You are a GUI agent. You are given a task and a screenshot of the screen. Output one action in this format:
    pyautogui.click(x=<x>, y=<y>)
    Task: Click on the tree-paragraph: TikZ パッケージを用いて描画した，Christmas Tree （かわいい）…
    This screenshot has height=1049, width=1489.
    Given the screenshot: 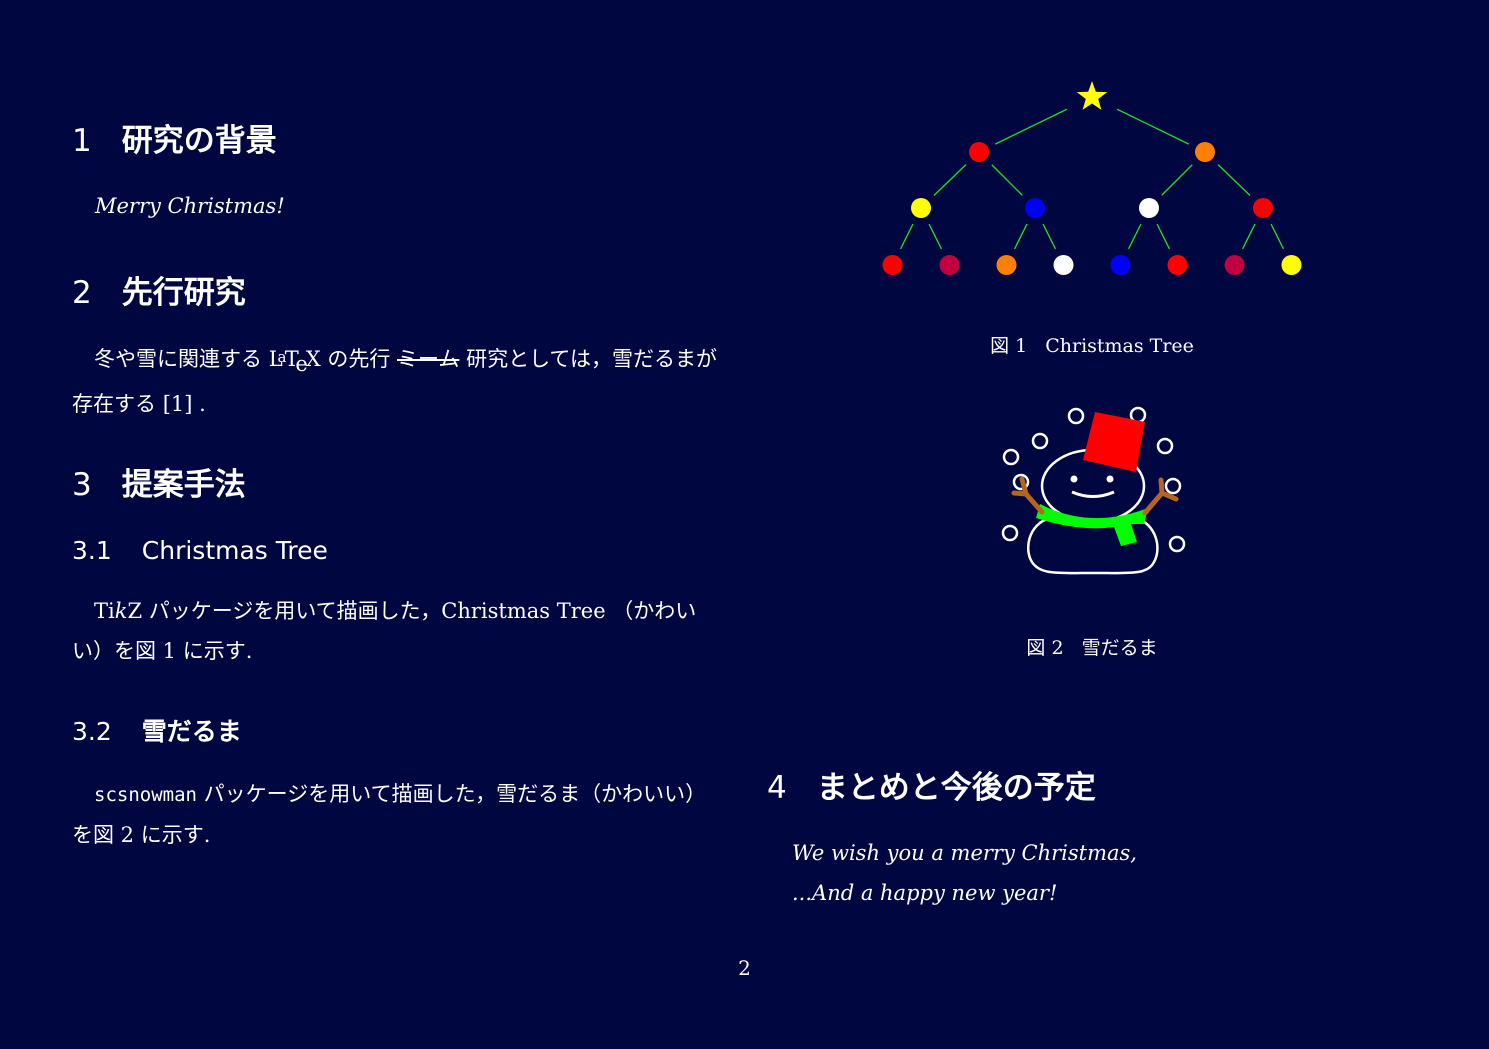 What is the action you would take?
    pyautogui.click(x=397, y=631)
    